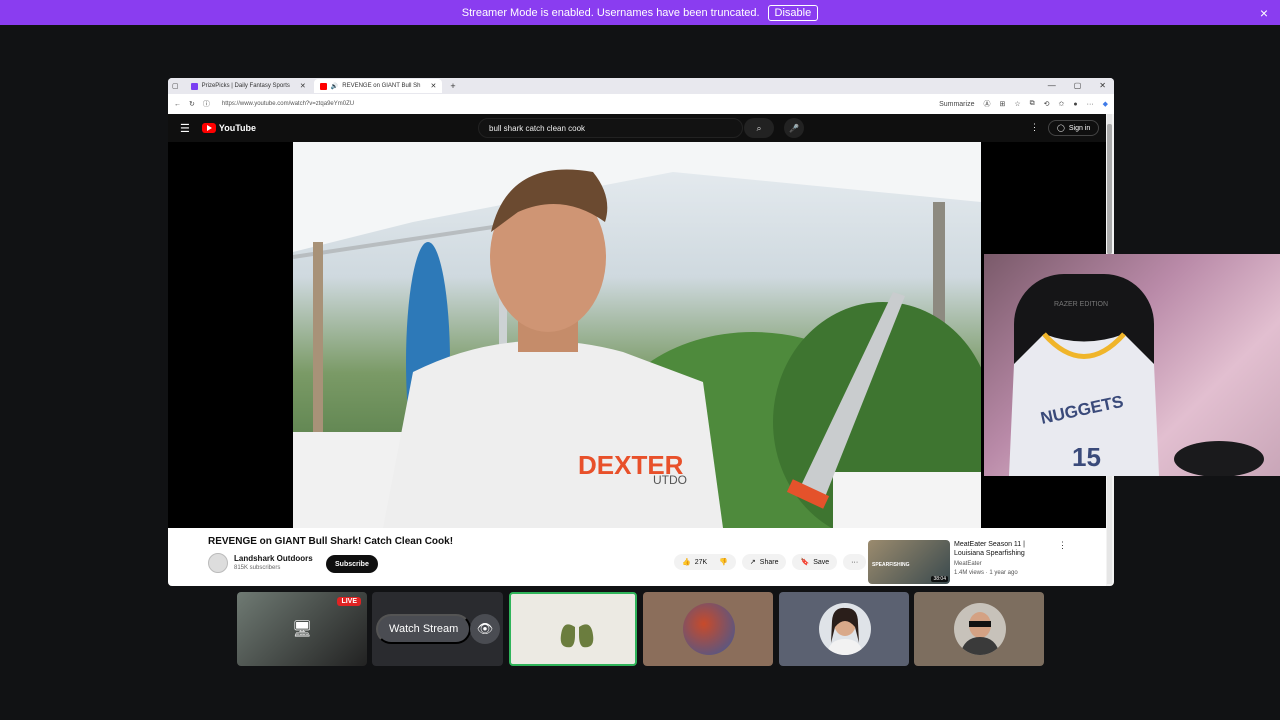 The width and height of the screenshot is (1280, 720). What do you see at coordinates (1079, 128) in the screenshot?
I see `sign-in-label: Sign in` at bounding box center [1079, 128].